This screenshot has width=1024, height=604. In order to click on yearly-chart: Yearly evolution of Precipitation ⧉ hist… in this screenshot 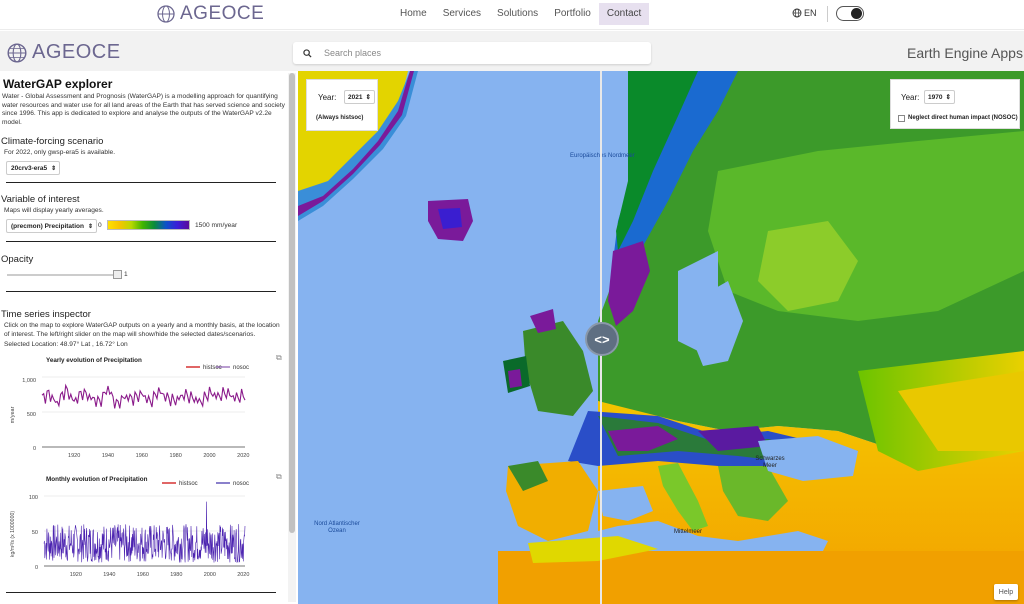, I will do `click(144, 407)`.